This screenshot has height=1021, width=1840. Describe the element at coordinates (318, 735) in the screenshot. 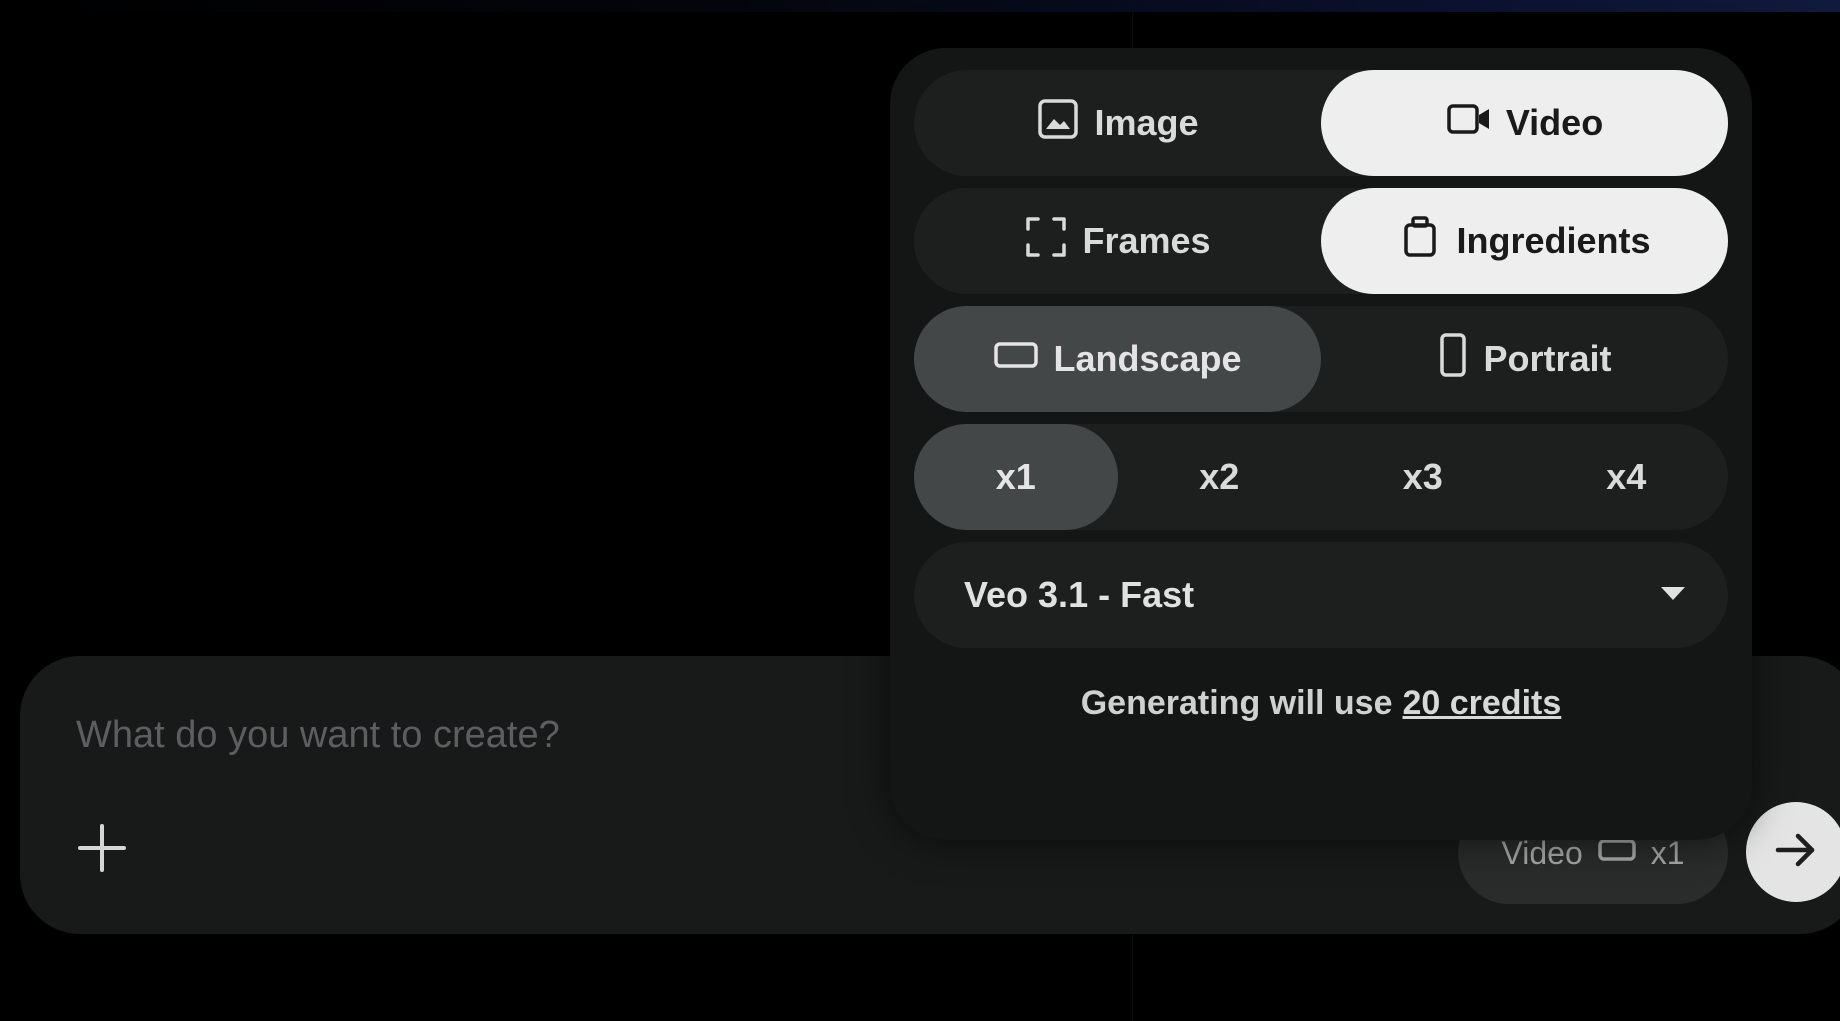

I see `prompt-input: What do you want to create?` at that location.